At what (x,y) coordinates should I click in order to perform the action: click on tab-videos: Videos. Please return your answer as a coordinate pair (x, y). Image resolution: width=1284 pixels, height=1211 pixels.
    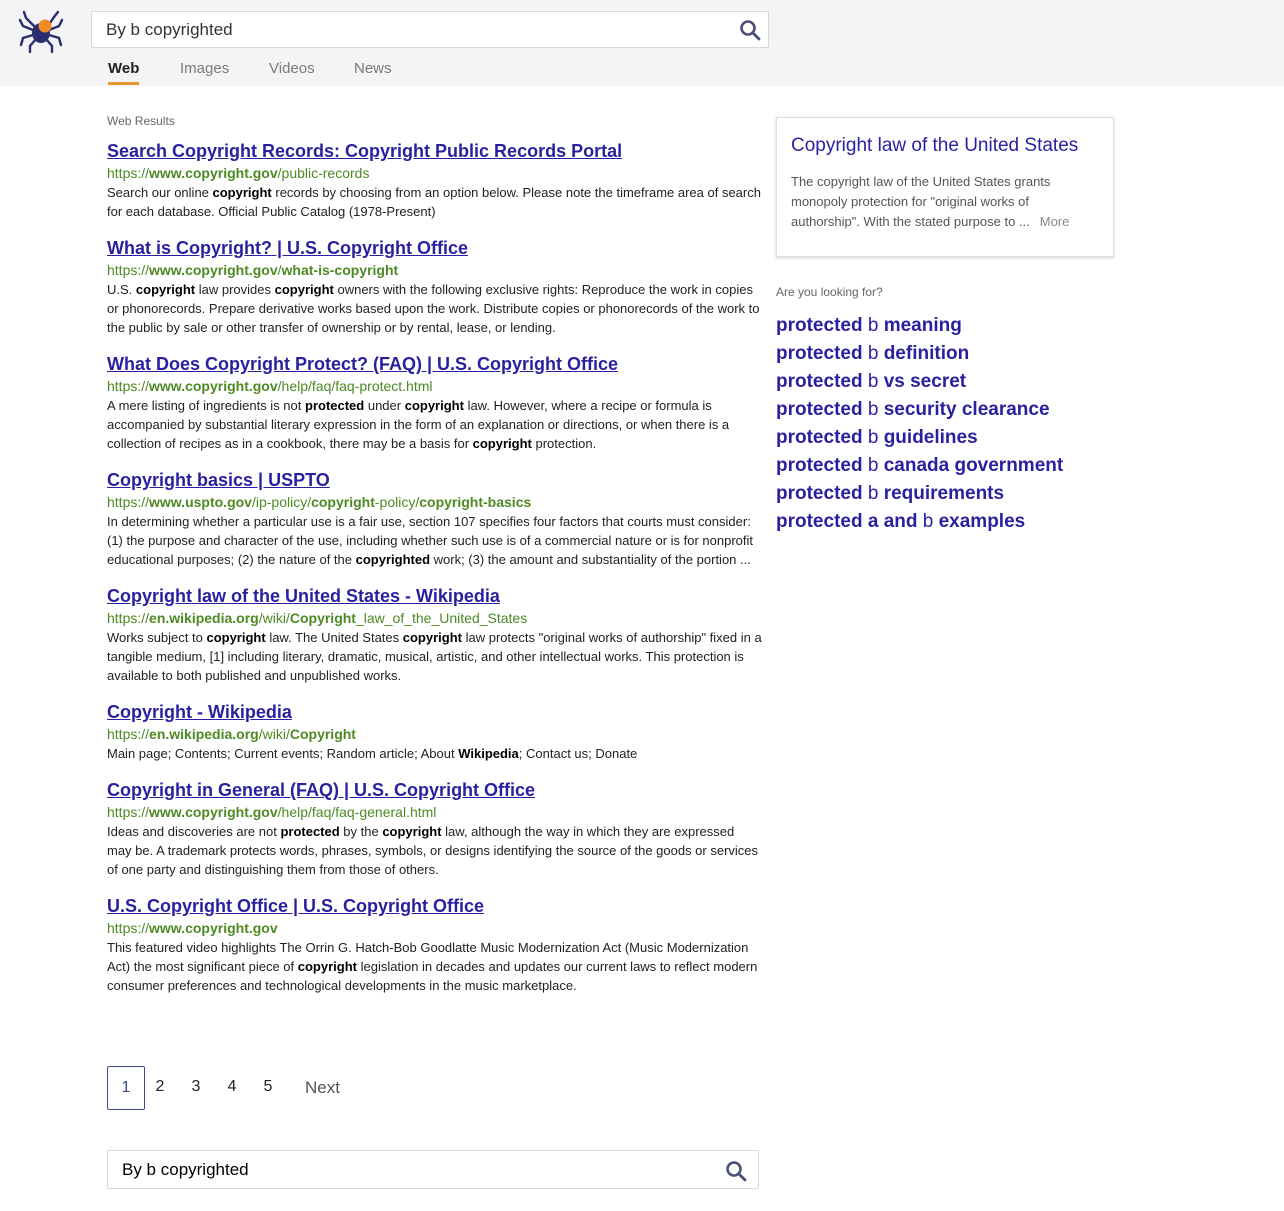
    Looking at the image, I should click on (292, 68).